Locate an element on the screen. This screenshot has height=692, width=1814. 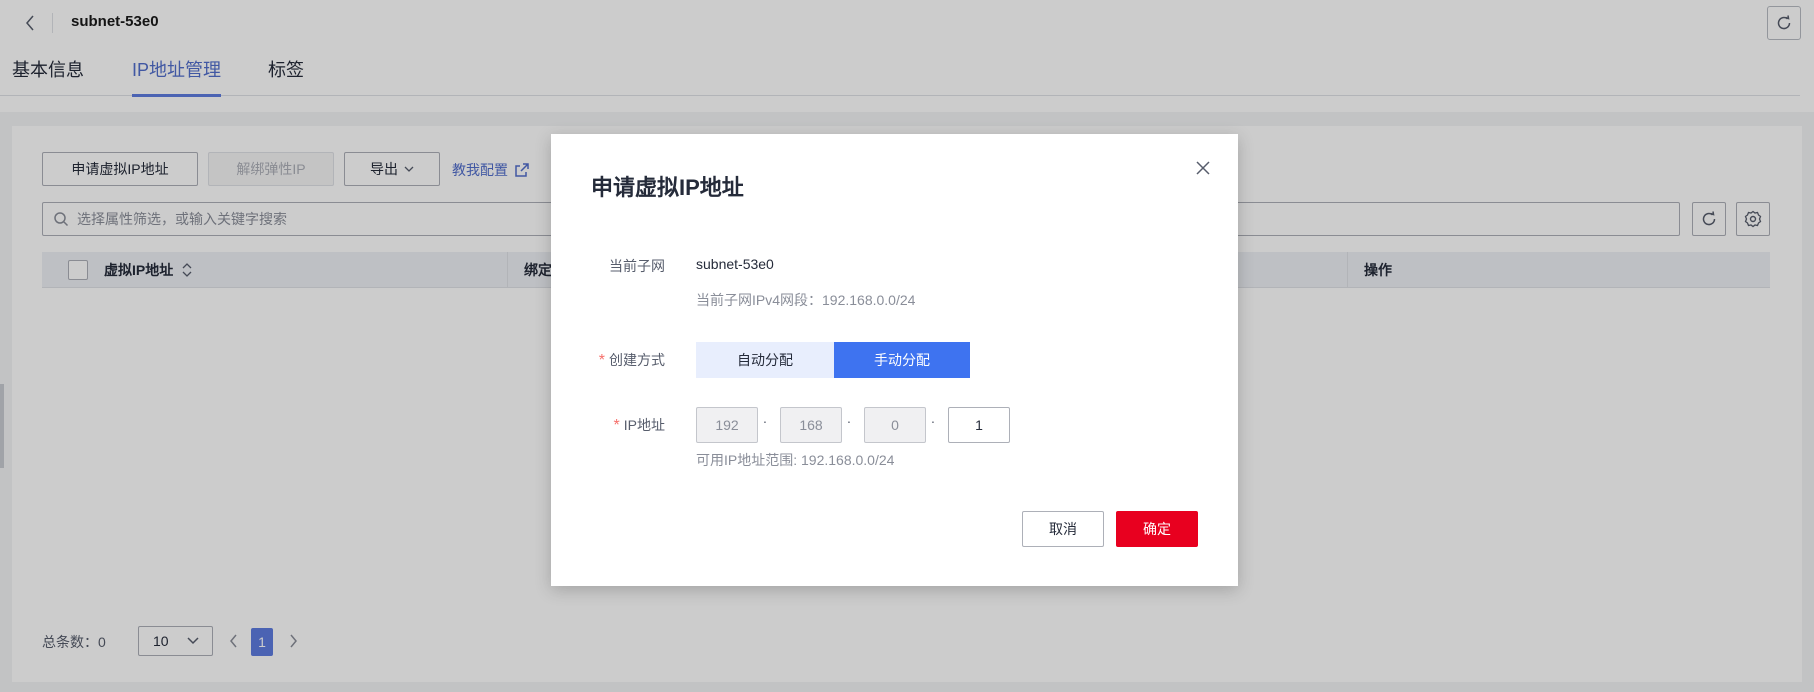
dialog-close-button is located at coordinates (1203, 168).